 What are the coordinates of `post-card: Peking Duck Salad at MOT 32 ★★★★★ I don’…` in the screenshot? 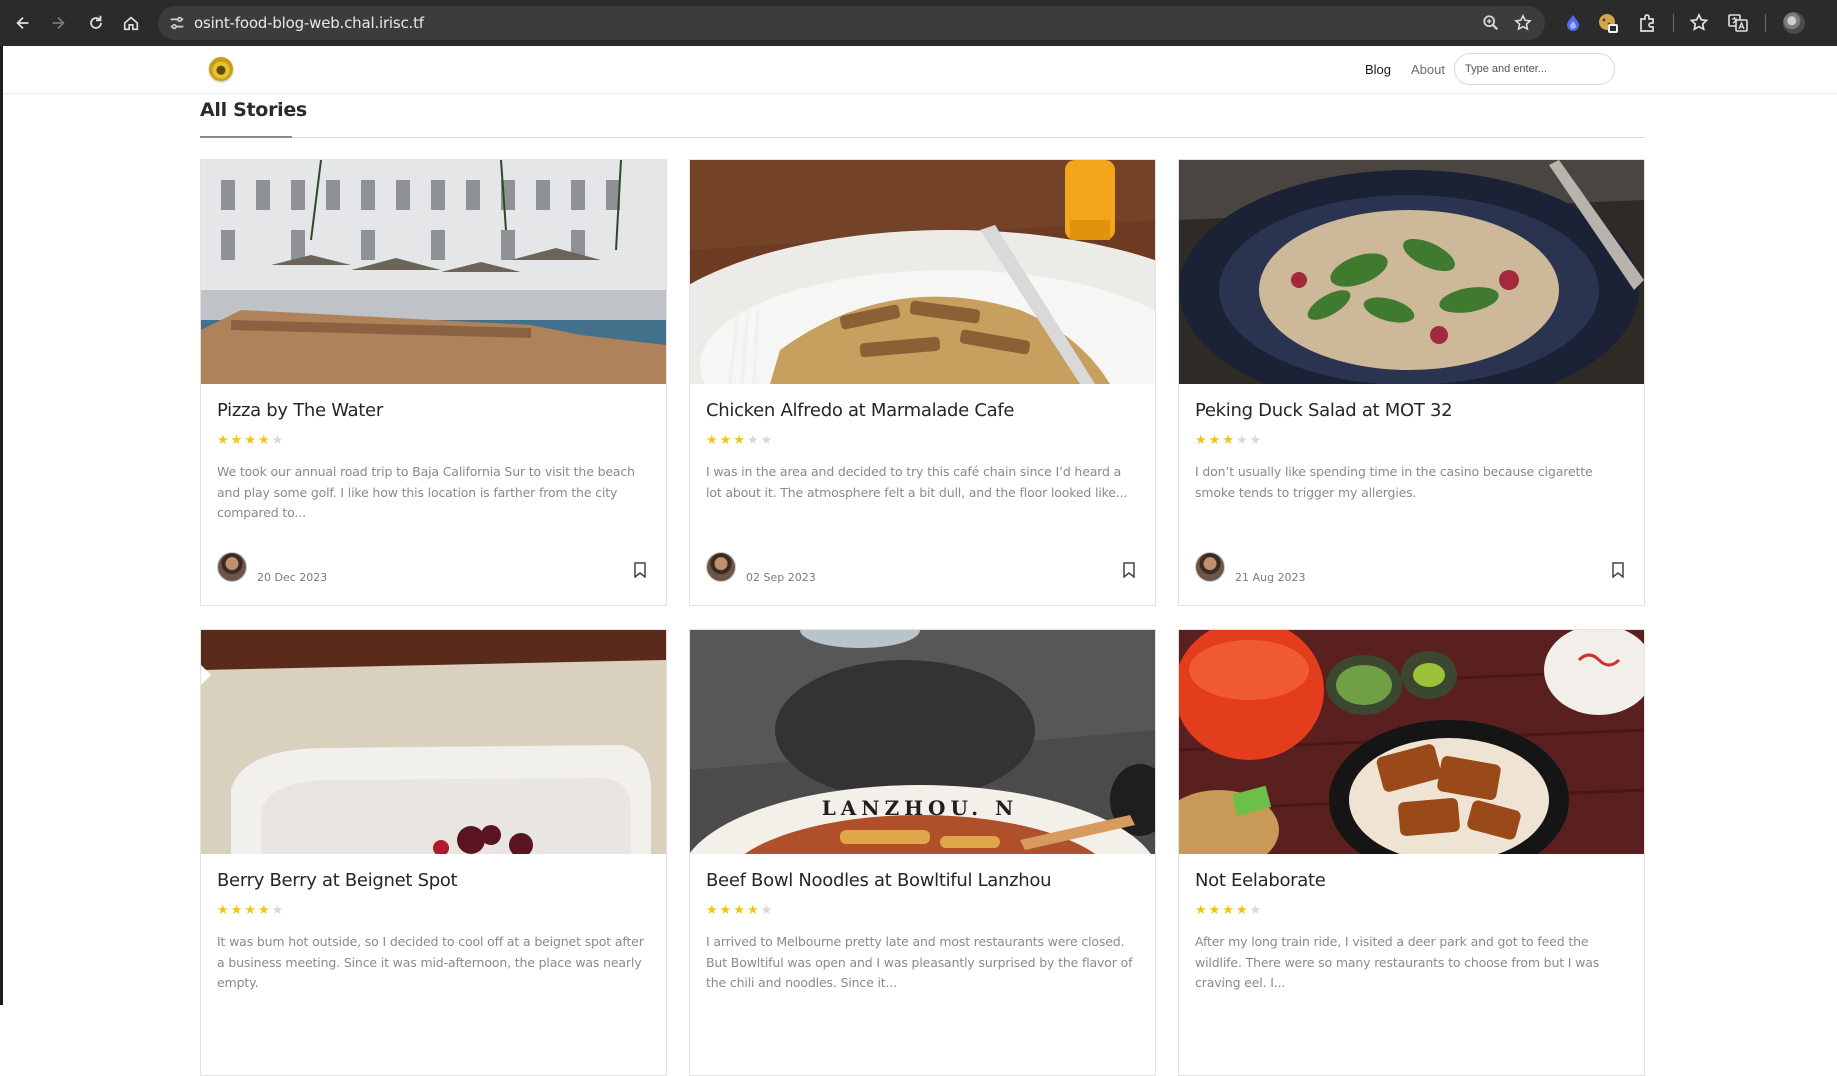 It's located at (1411, 382).